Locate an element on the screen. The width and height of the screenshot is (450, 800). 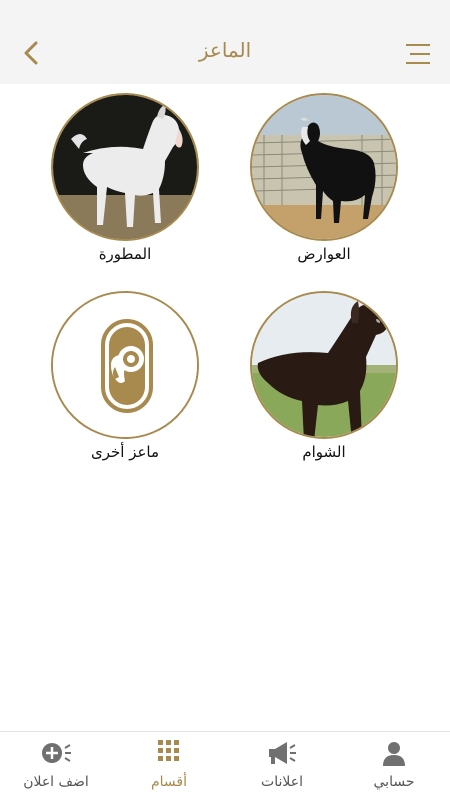
grid-icon is located at coordinates (169, 753).